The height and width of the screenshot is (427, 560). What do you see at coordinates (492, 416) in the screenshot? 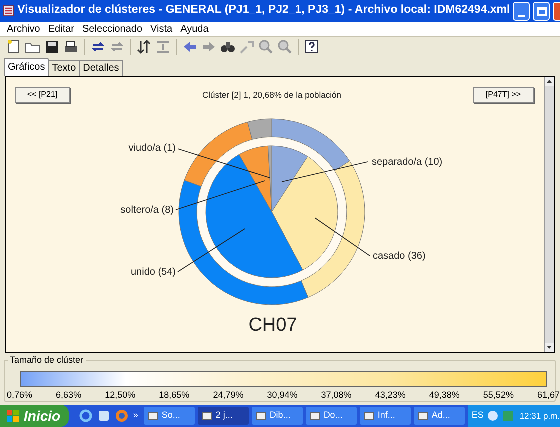
I see `tray-icon` at bounding box center [492, 416].